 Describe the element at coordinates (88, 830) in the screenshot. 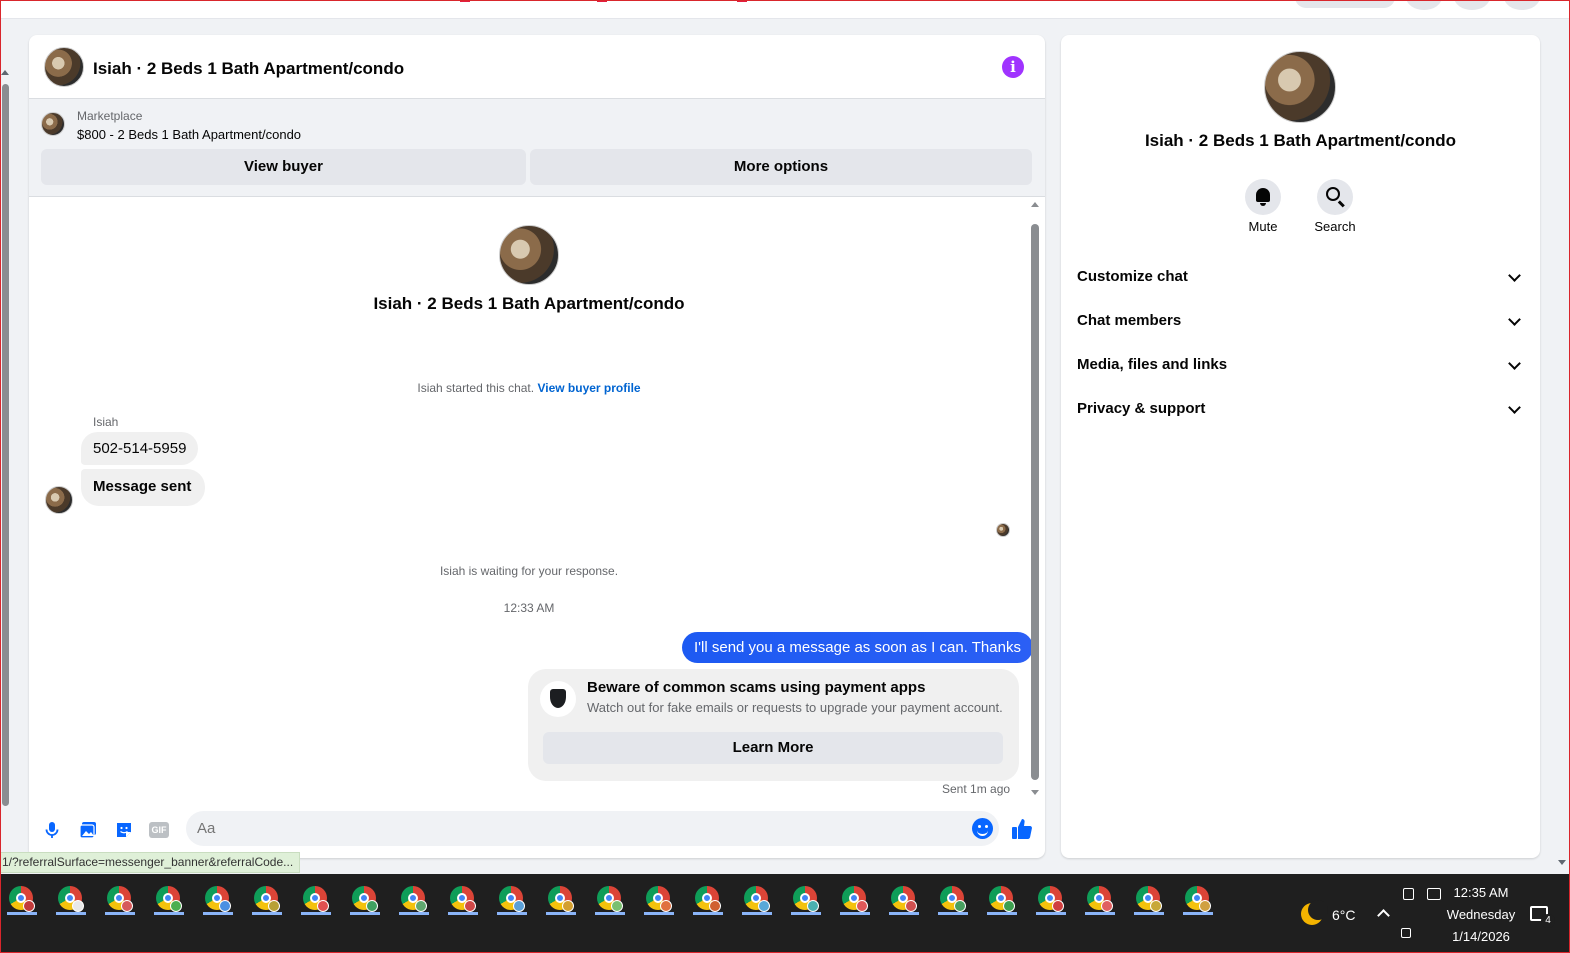

I see `photo-icon` at that location.